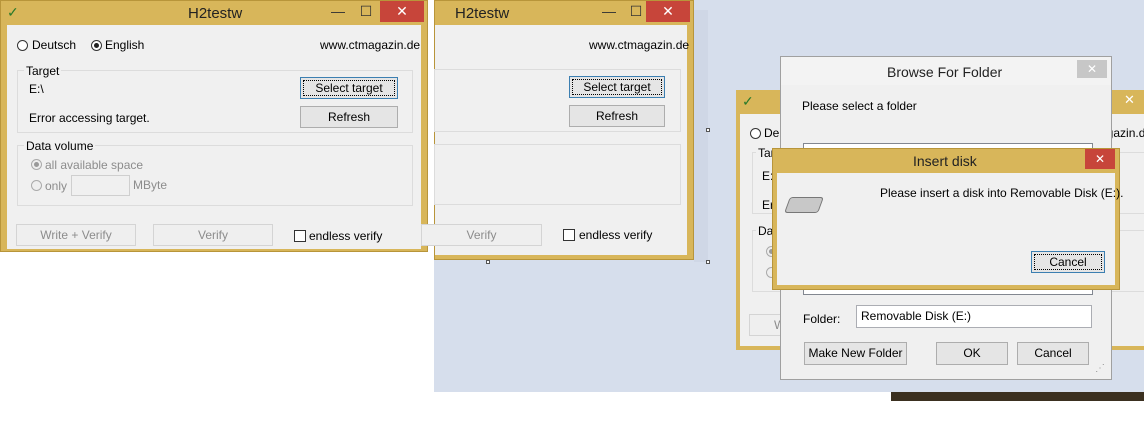 The height and width of the screenshot is (448, 1144). I want to click on target-status: Error accessing target., so click(89, 118).